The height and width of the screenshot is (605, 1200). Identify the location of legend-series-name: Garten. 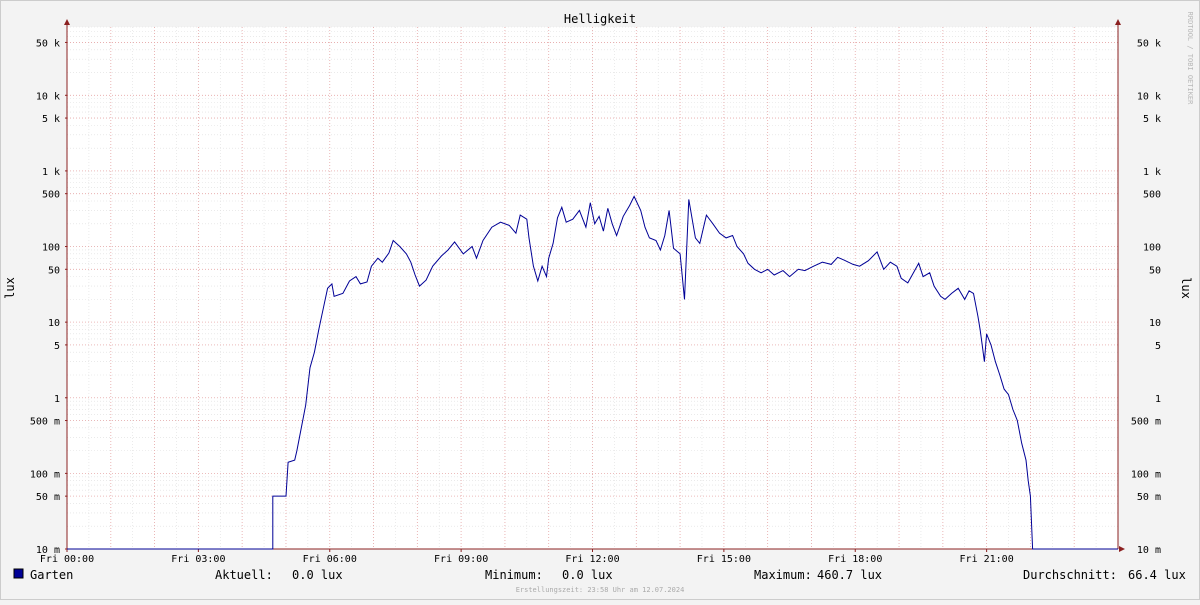
(51, 575).